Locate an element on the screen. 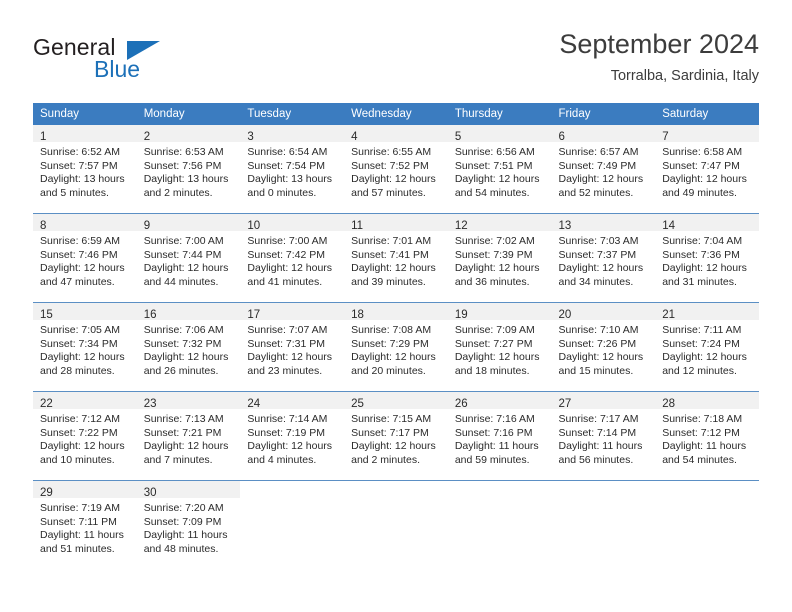  sunset-text: Sunset: 7:37 PM is located at coordinates (597, 254).